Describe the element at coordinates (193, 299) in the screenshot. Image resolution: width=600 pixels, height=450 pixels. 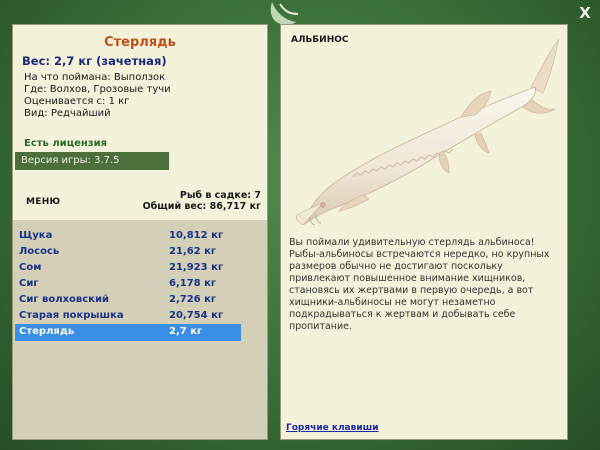
I see `list-item-weight: 2,726 кг` at that location.